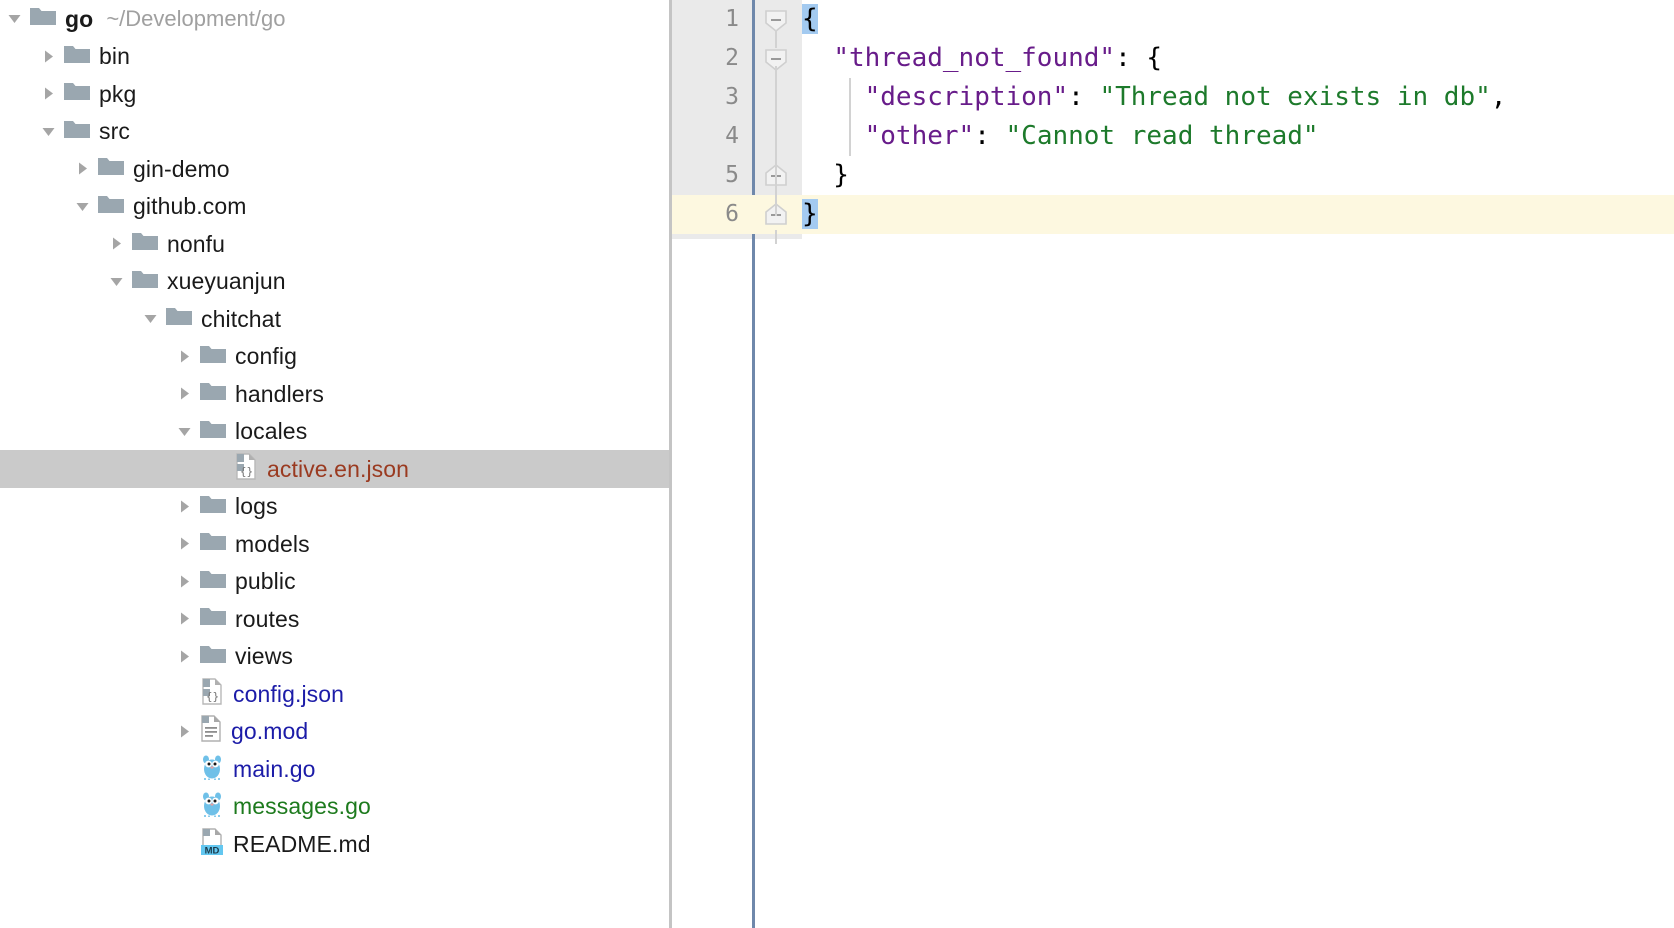  I want to click on tree-row: public, so click(334, 582).